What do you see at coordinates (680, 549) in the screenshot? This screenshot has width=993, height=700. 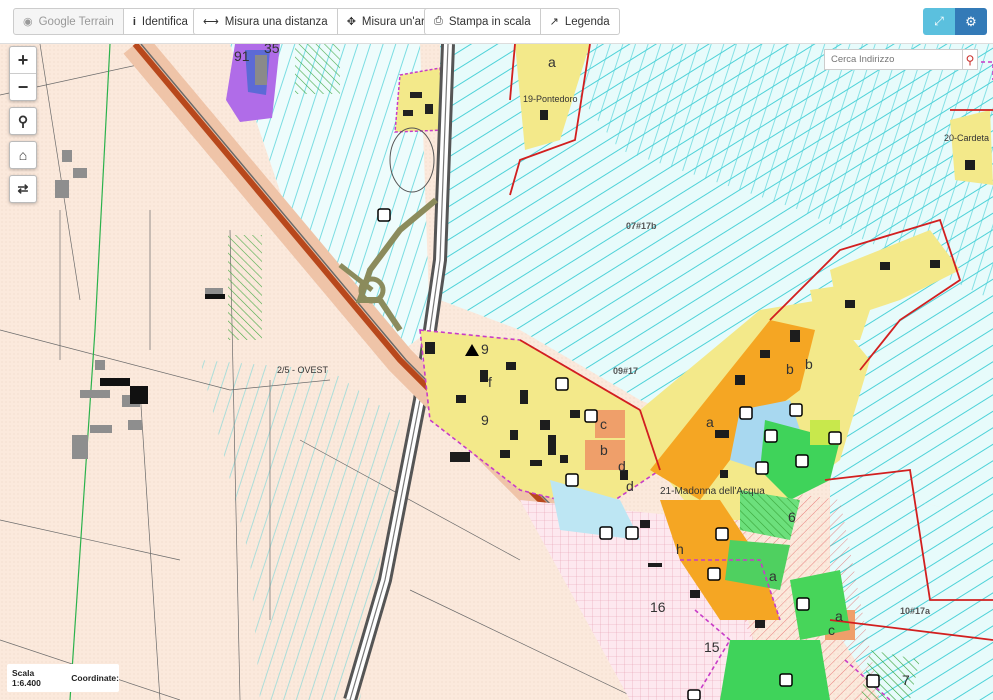 I see `label-h1: h` at bounding box center [680, 549].